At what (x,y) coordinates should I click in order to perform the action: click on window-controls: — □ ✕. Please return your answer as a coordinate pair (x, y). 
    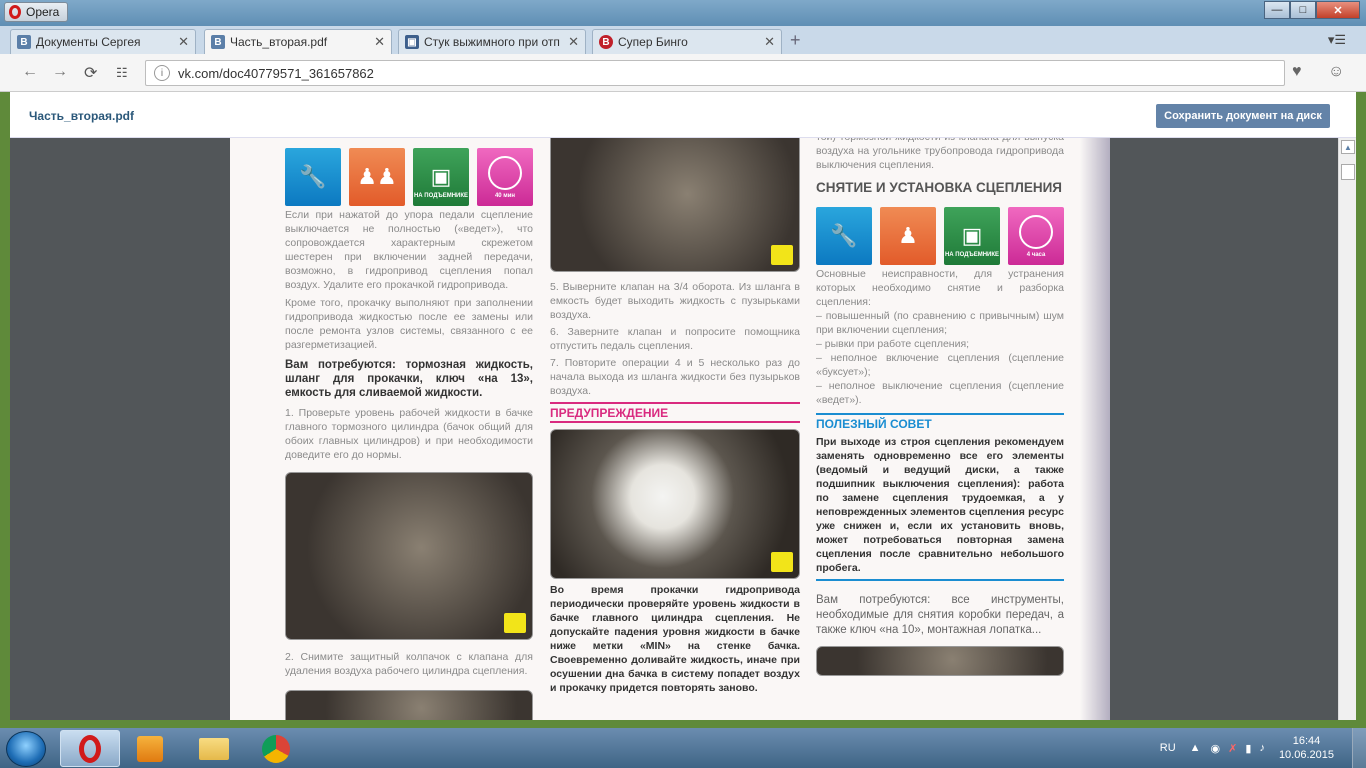
    Looking at the image, I should click on (1312, 10).